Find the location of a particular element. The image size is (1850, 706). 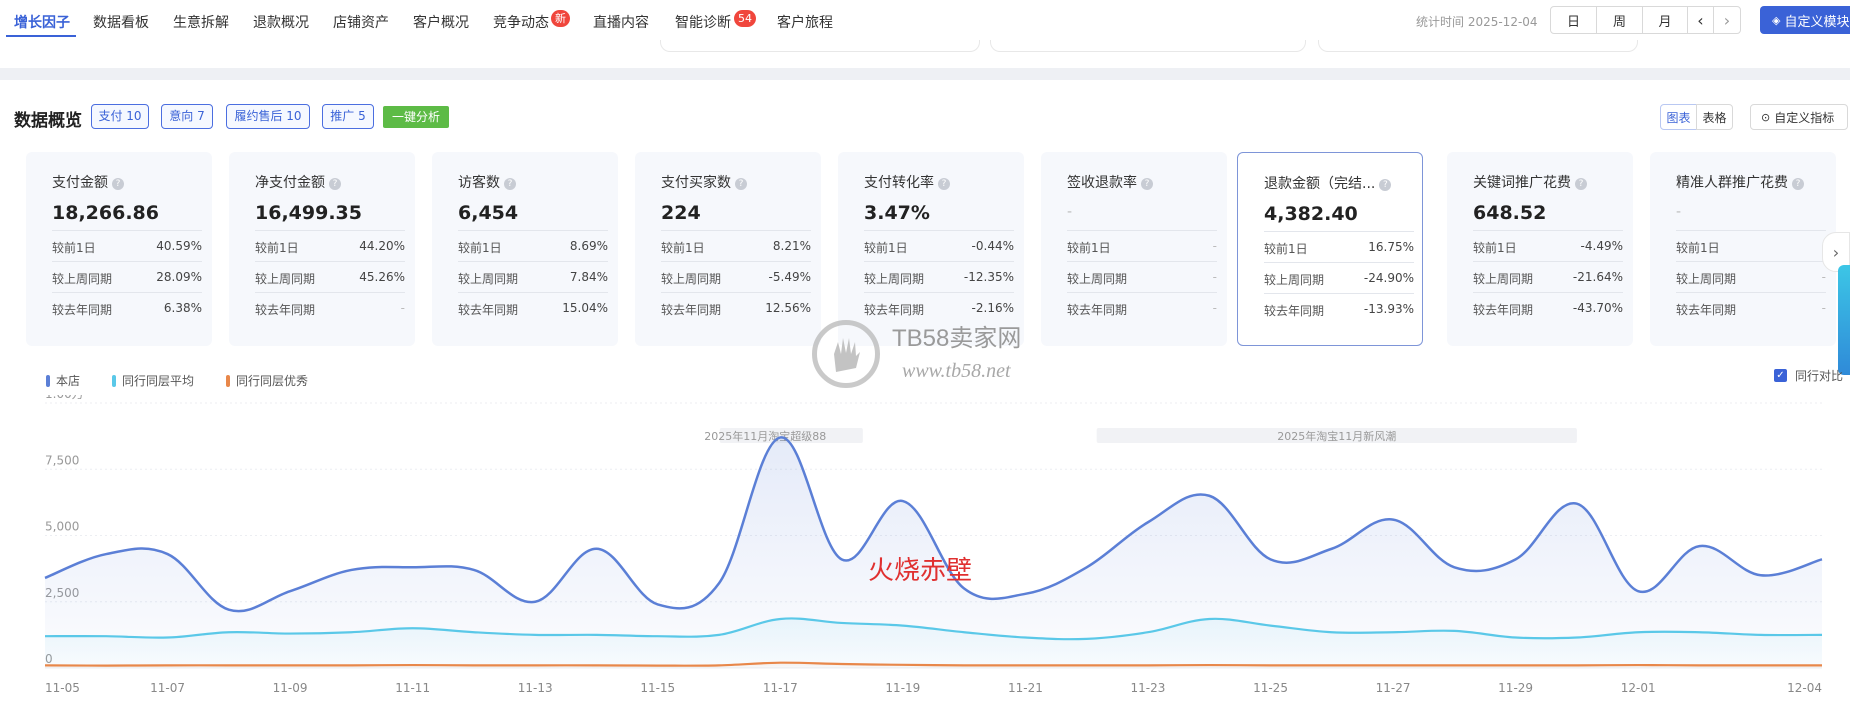

comparison-value: 16.75% is located at coordinates (1391, 247).